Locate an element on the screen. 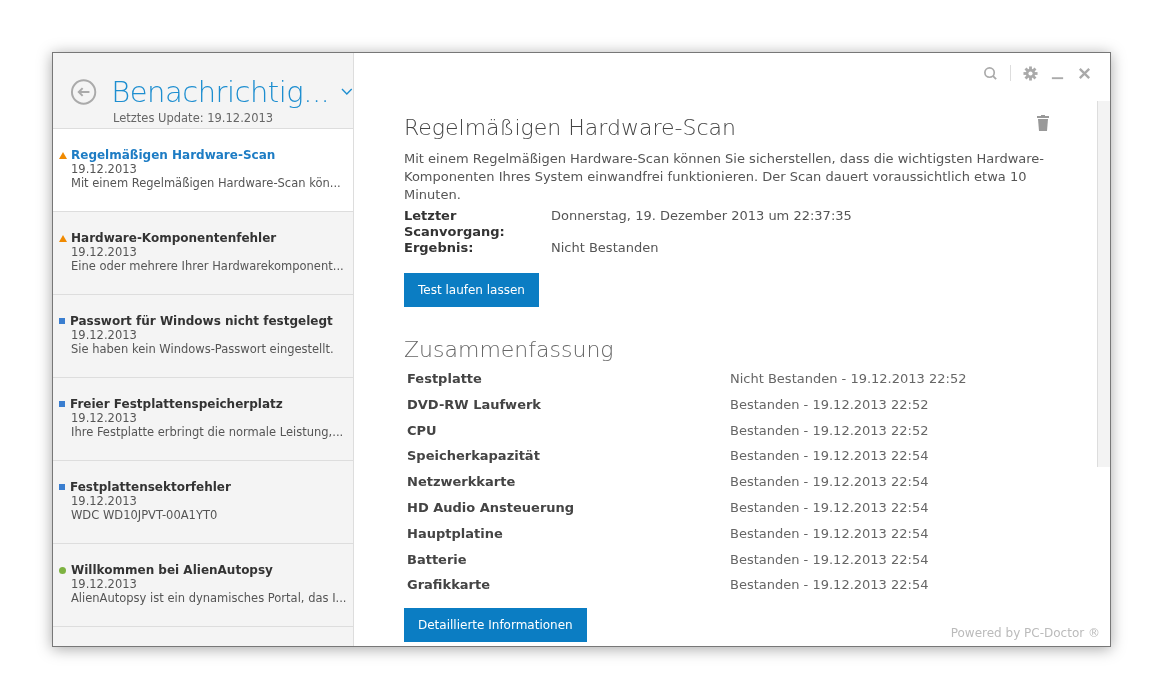 The width and height of the screenshot is (1164, 700). component-name: Festplatte is located at coordinates (445, 379).